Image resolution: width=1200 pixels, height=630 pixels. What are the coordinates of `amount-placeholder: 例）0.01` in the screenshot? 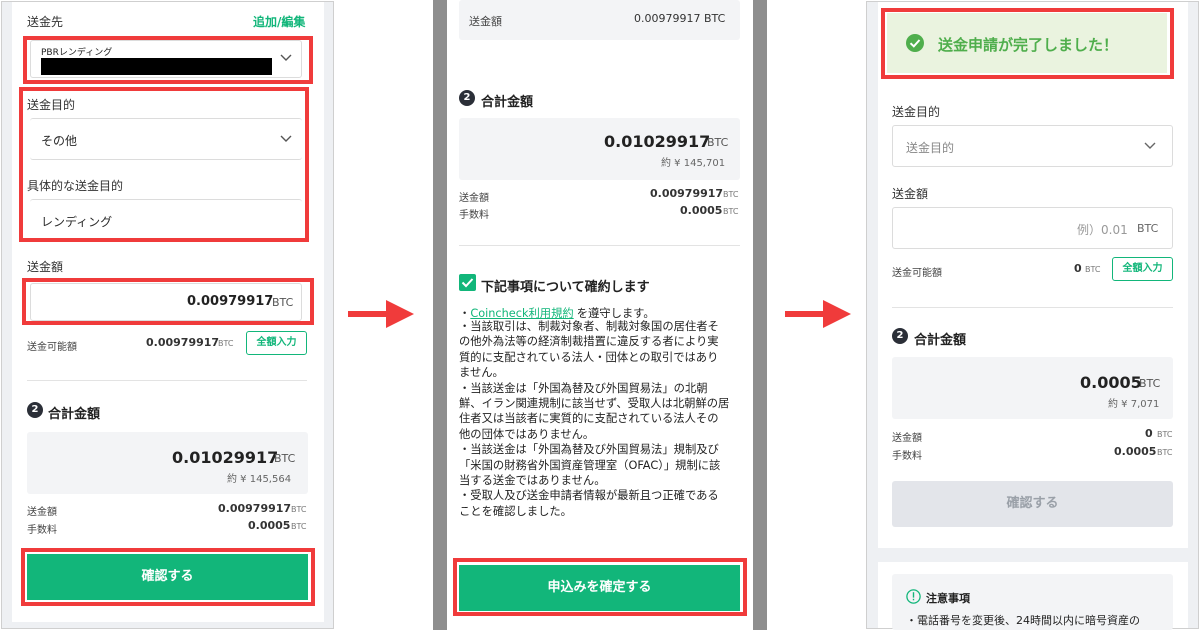 It's located at (1102, 230).